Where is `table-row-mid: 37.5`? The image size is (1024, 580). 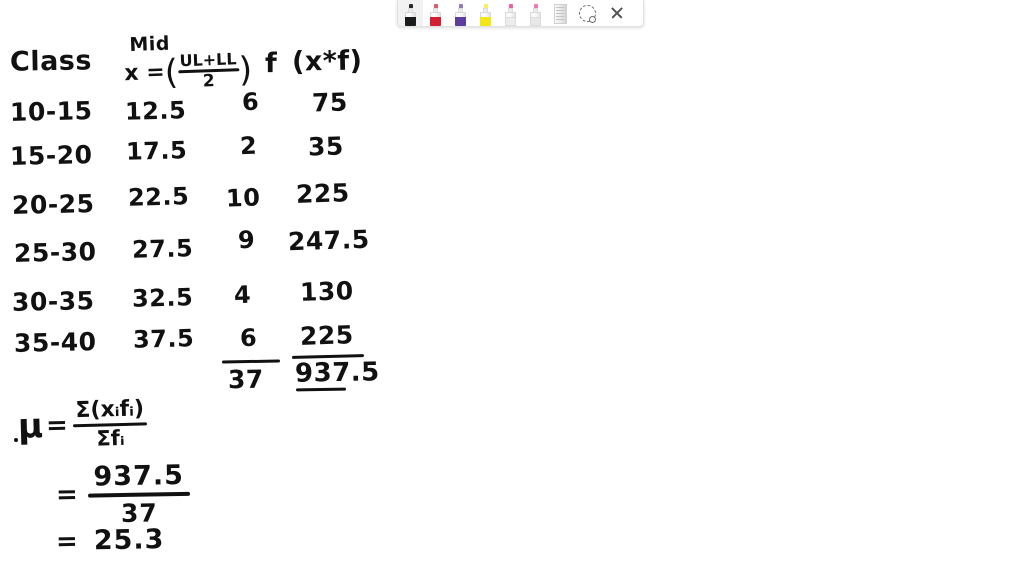 table-row-mid: 37.5 is located at coordinates (163, 339).